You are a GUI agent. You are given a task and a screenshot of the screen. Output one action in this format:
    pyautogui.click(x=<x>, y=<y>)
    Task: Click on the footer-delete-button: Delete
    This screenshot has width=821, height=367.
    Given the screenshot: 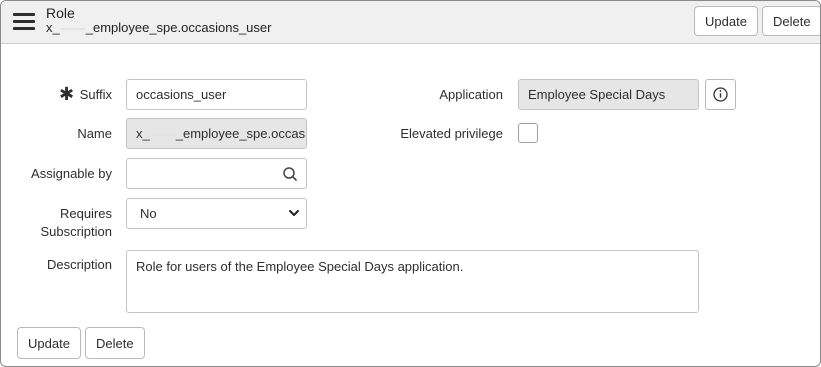 What is the action you would take?
    pyautogui.click(x=115, y=343)
    